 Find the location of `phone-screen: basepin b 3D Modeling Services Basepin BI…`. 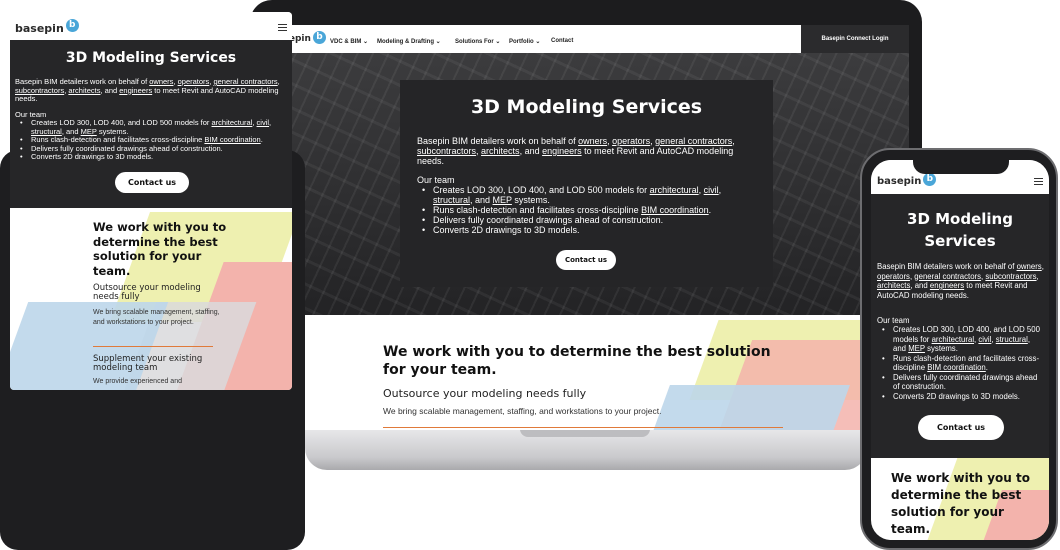

phone-screen: basepin b 3D Modeling Services Basepin BI… is located at coordinates (960, 350).